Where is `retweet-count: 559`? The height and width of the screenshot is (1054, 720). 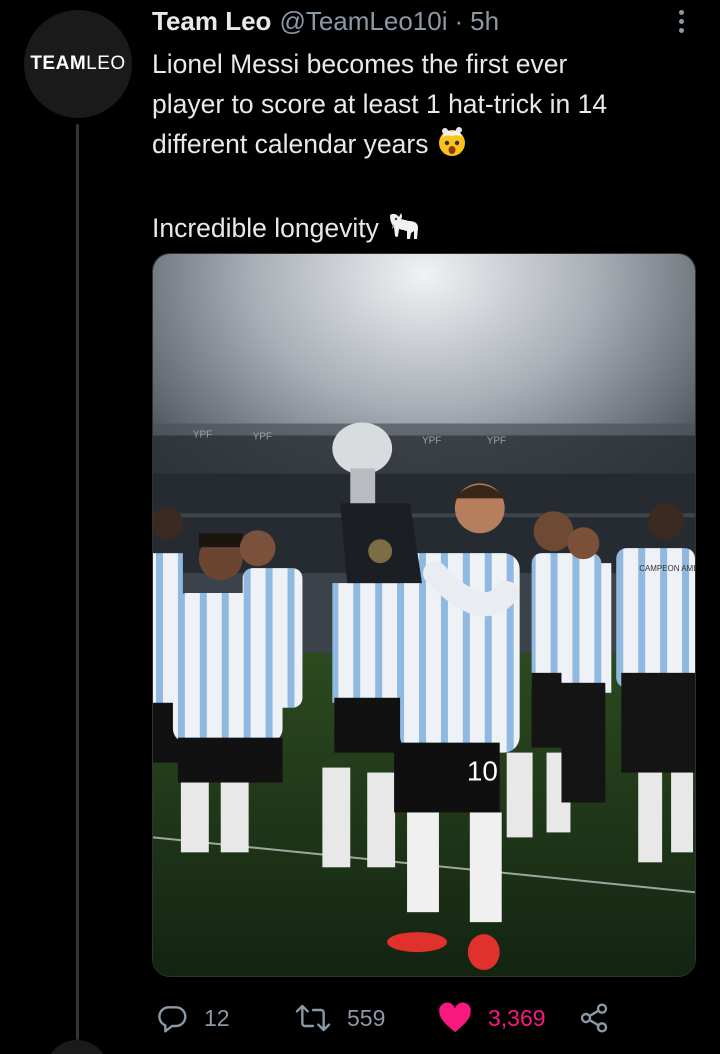
retweet-count: 559 is located at coordinates (366, 1017).